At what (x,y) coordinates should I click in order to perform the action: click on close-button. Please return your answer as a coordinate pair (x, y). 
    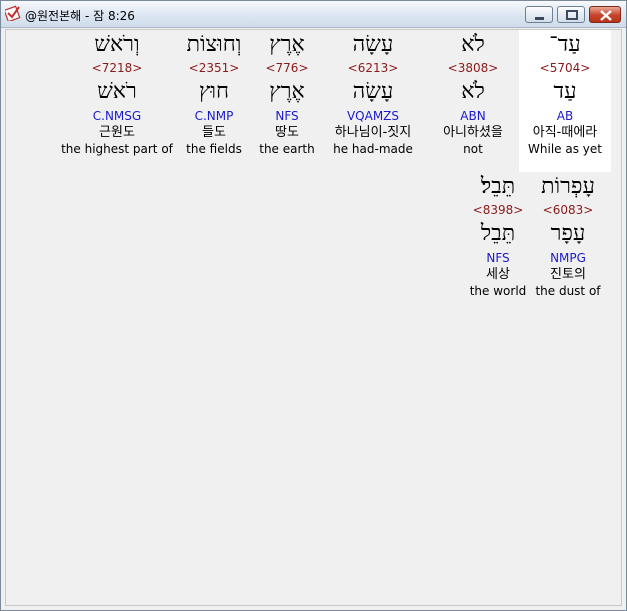
    Looking at the image, I should click on (605, 14).